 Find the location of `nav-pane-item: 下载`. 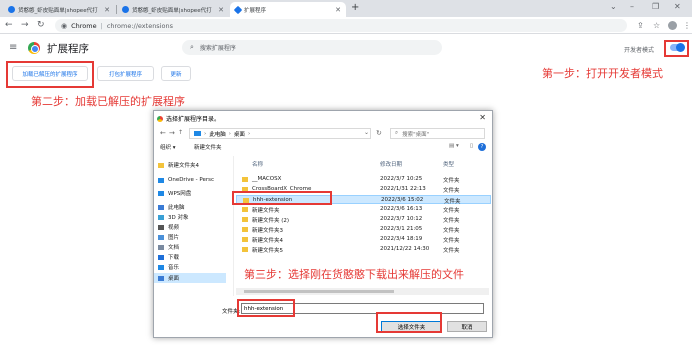

nav-pane-item: 下载 is located at coordinates (168, 257).